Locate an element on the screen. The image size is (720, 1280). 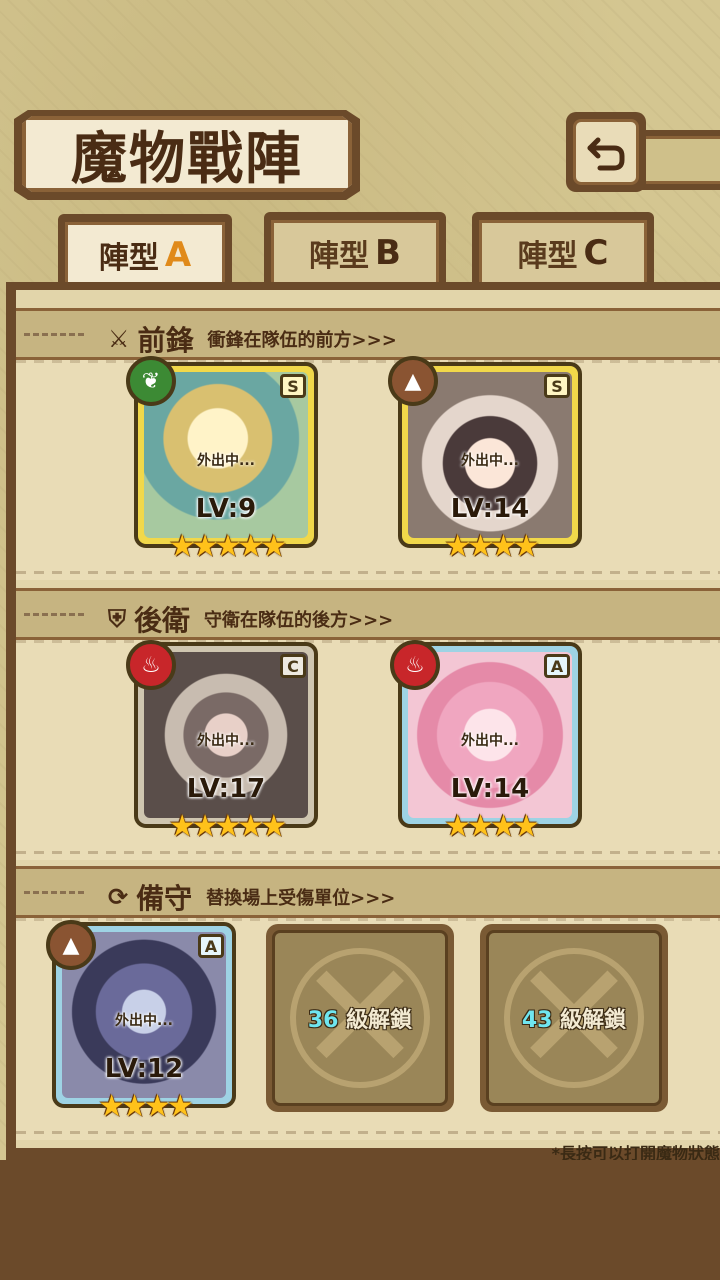
section-front-title: 前鋒 is located at coordinates (165, 340).